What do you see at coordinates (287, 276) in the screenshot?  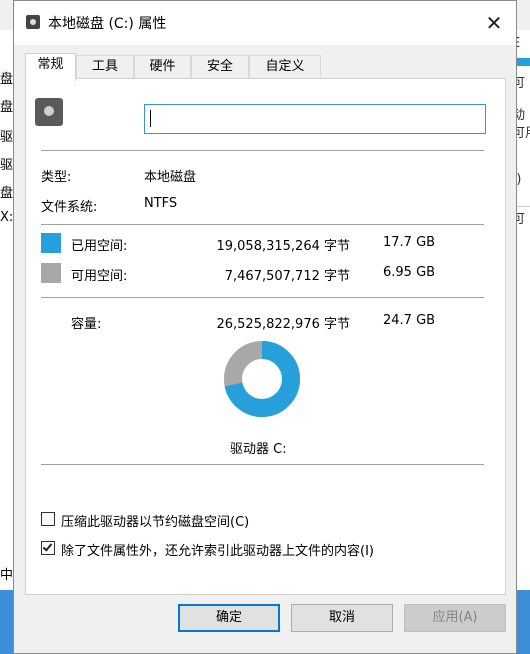 I see `free-space-bytes: 7,467,507,712 字节` at bounding box center [287, 276].